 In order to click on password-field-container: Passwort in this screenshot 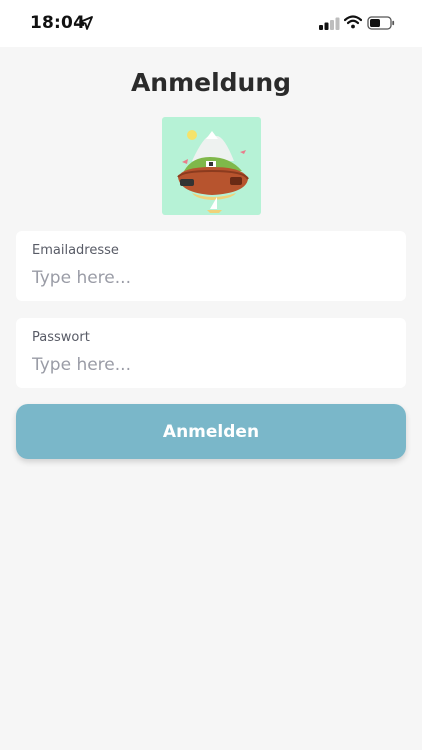, I will do `click(211, 353)`.